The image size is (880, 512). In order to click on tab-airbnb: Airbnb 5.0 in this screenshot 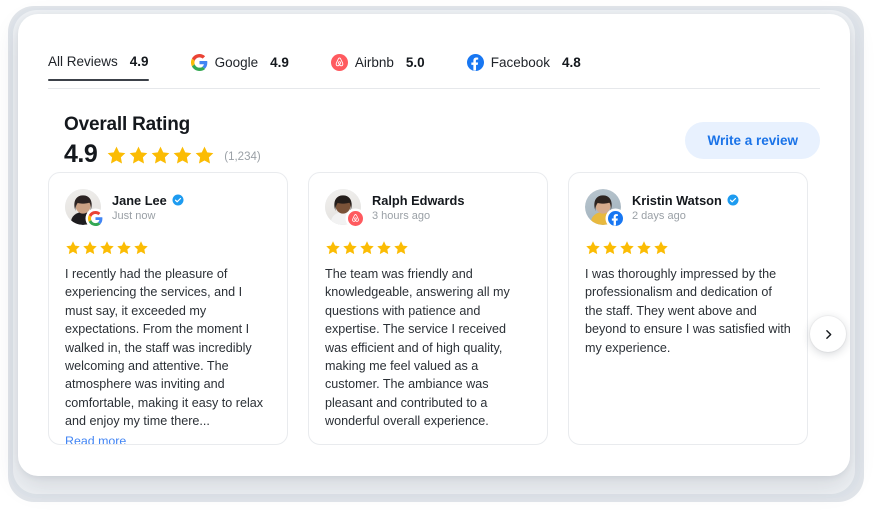, I will do `click(377, 68)`.